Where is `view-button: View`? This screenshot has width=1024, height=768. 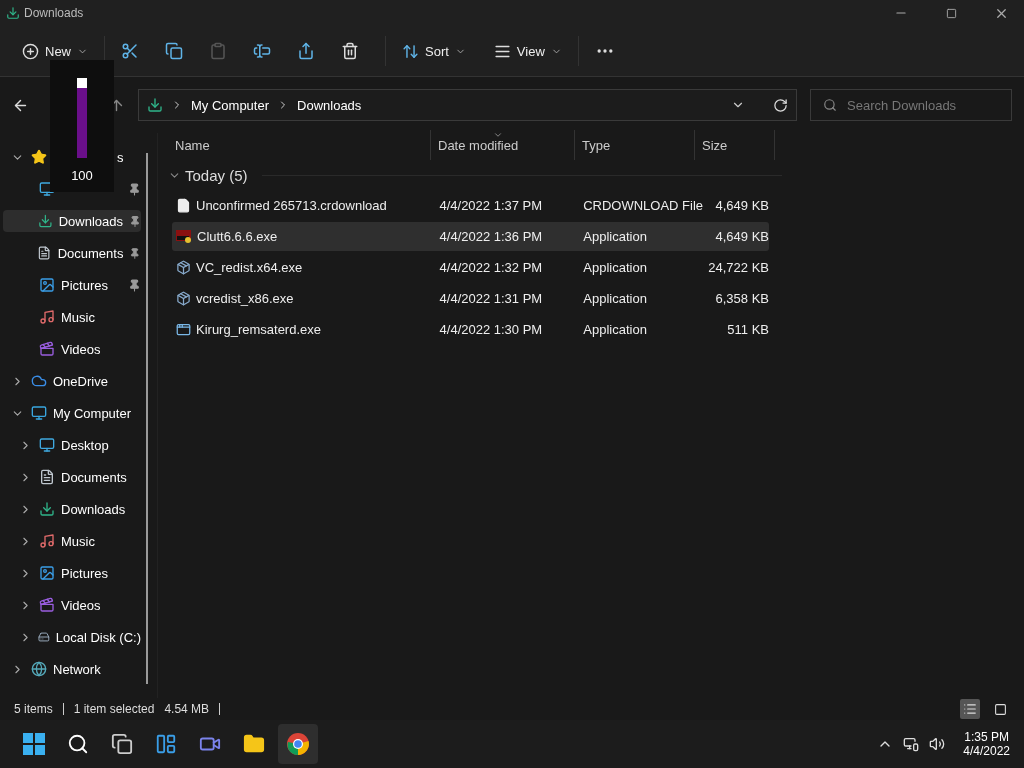 view-button: View is located at coordinates (527, 51).